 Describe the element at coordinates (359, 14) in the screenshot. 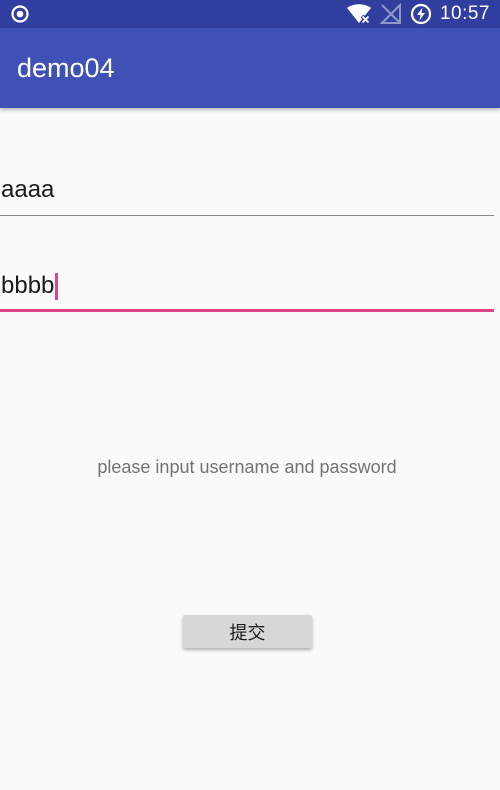

I see `wifi-off-icon` at that location.